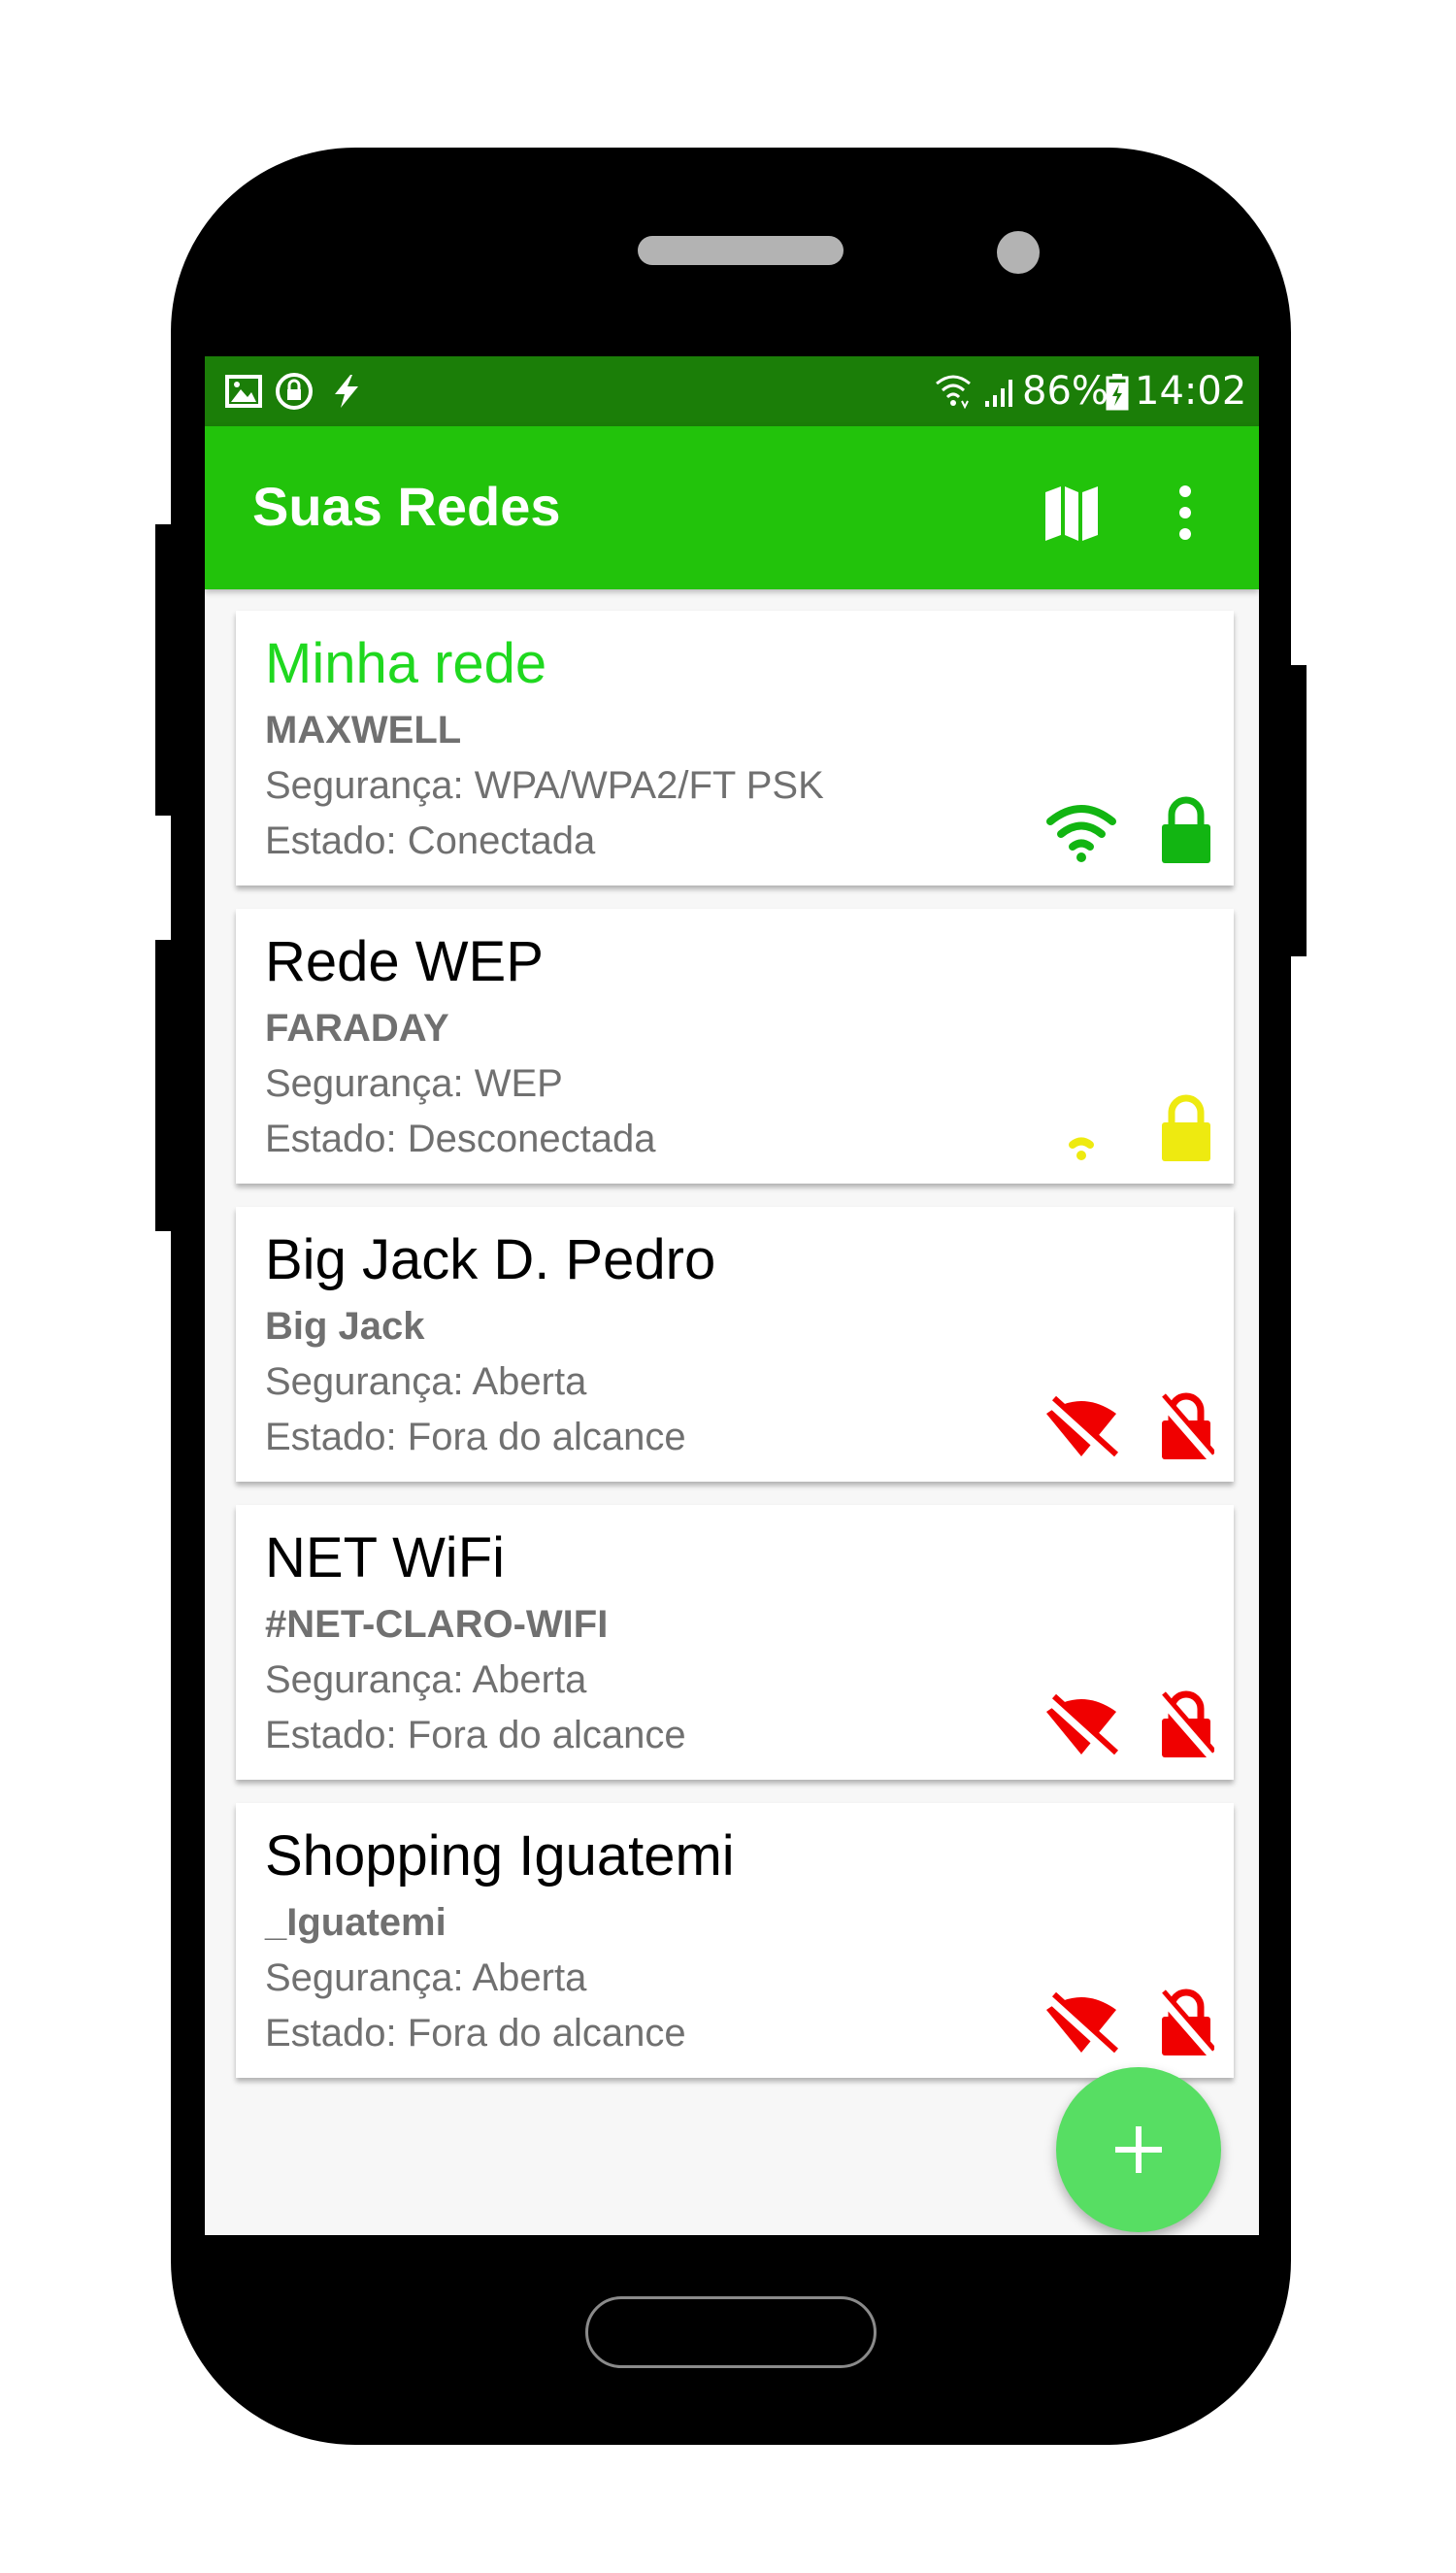 Image resolution: width=1456 pixels, height=2573 pixels. I want to click on network-ssid: FARADAY, so click(357, 1028).